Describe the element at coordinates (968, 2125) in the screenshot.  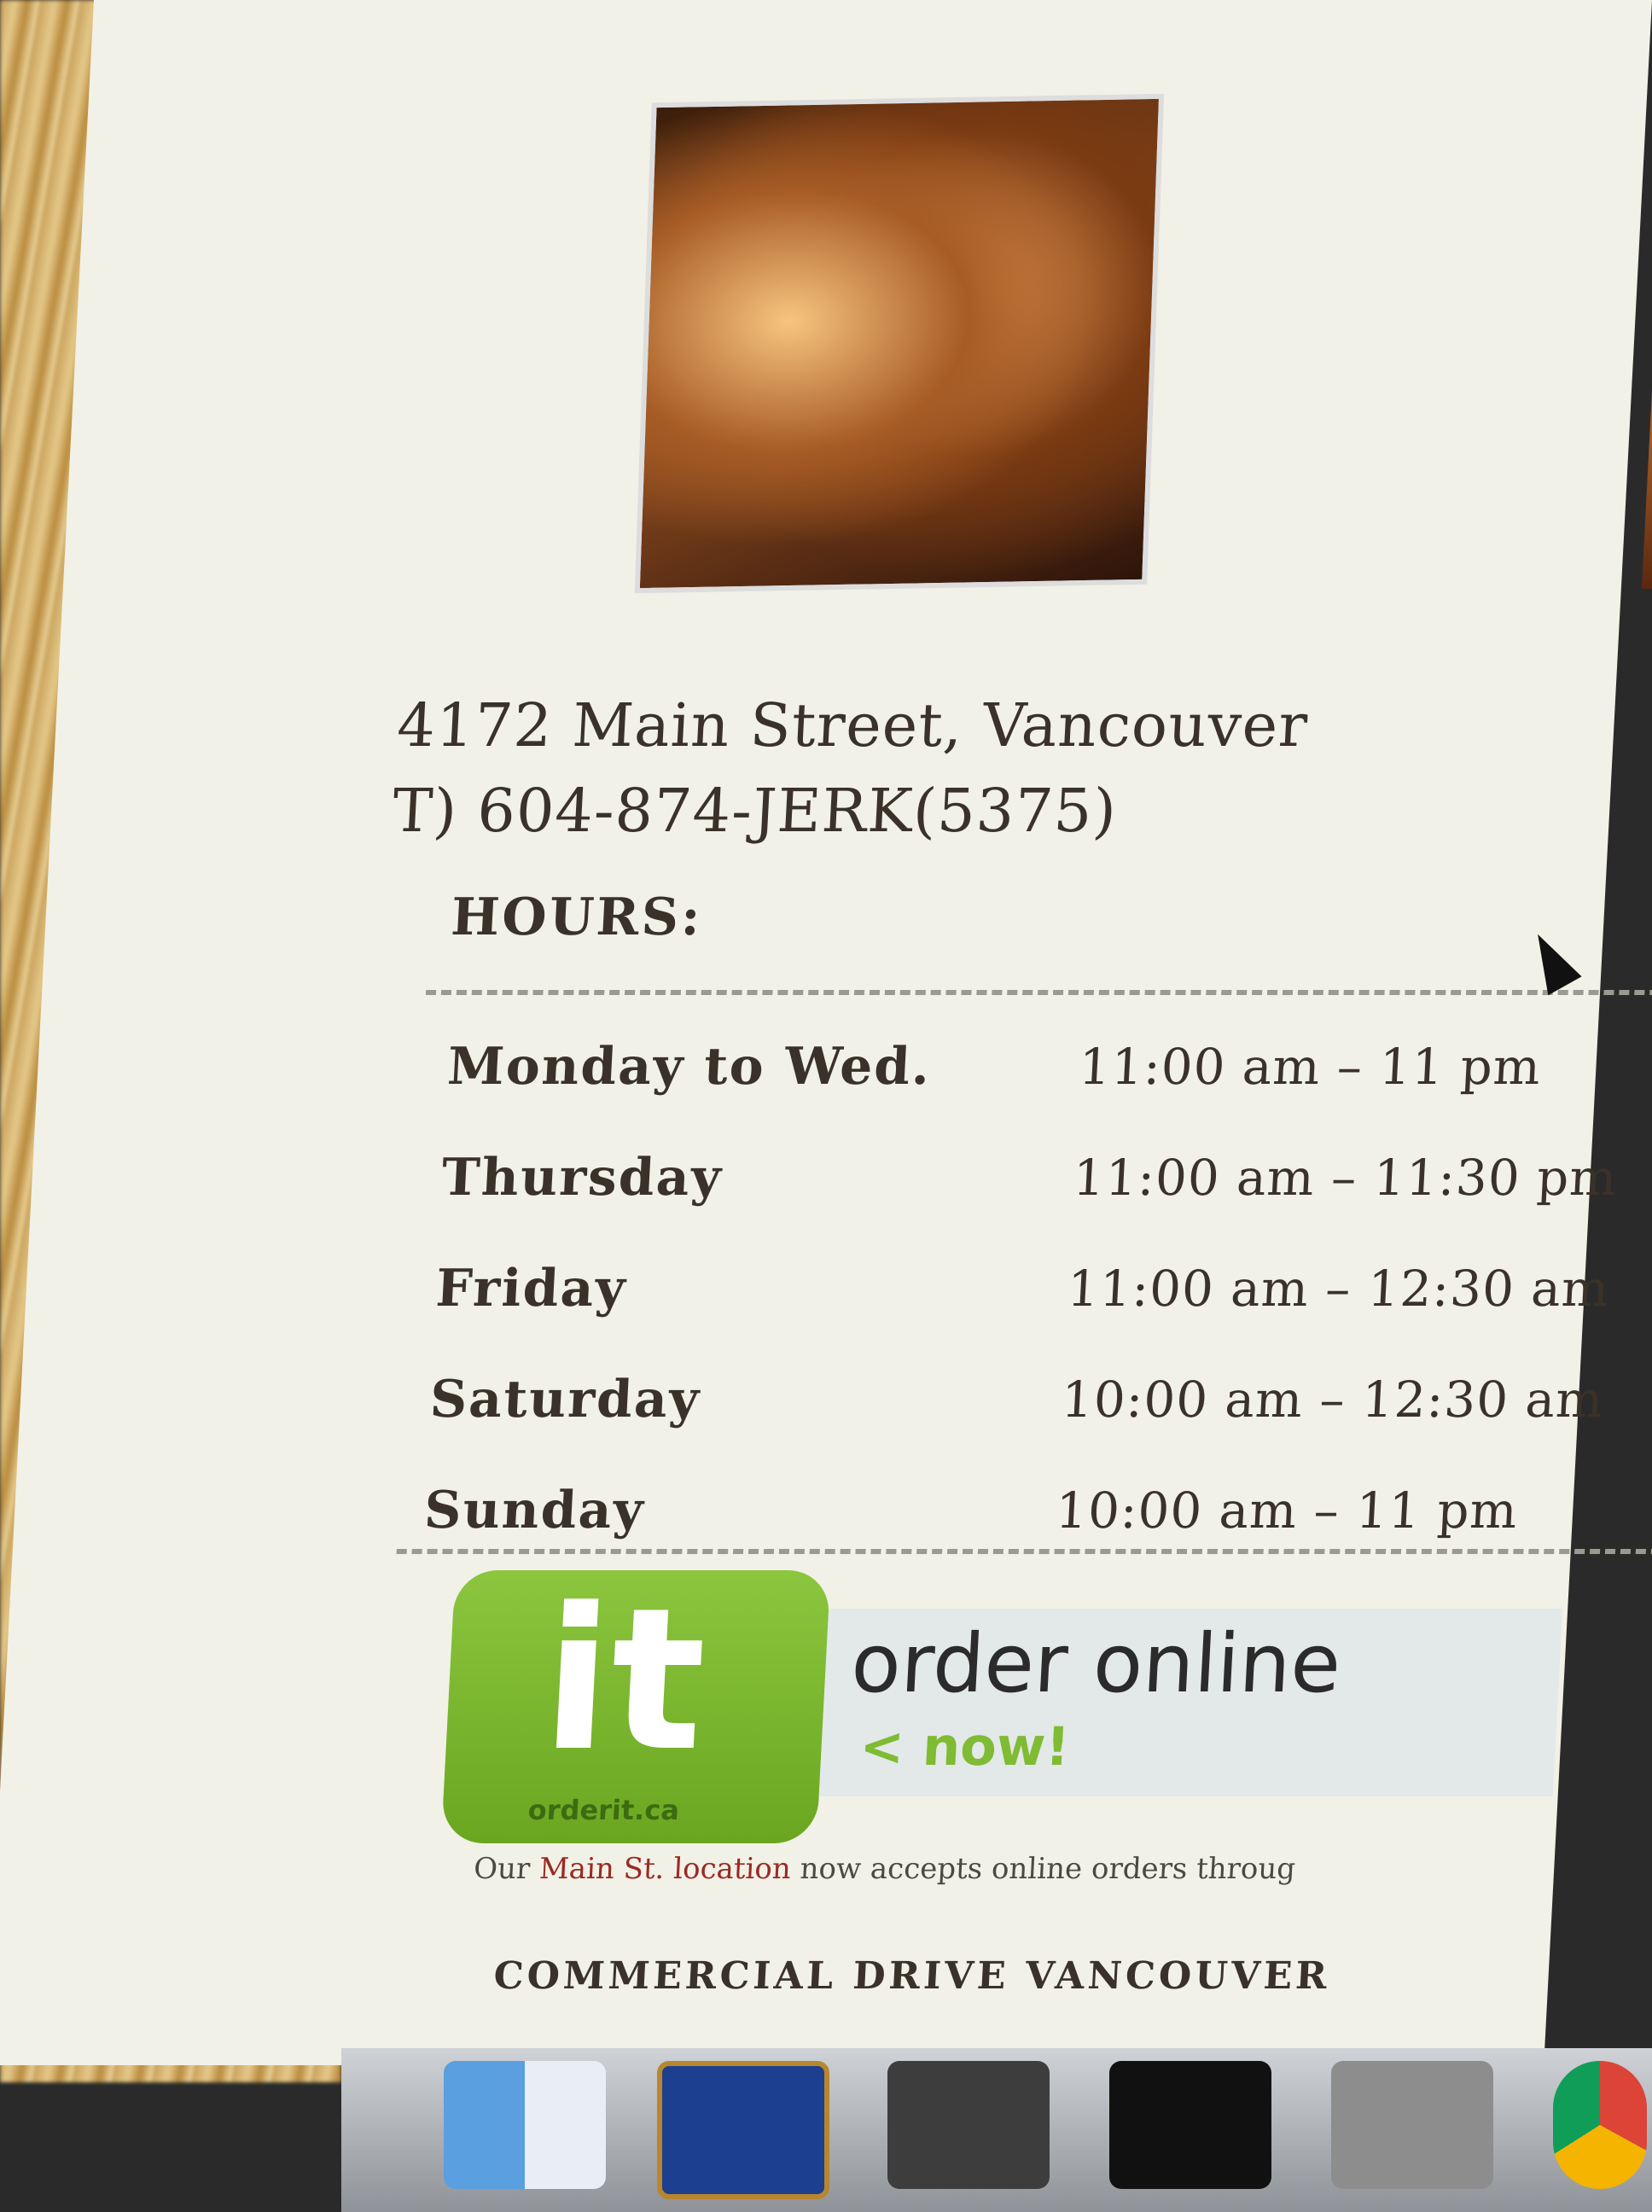
I see `sublime-icon` at that location.